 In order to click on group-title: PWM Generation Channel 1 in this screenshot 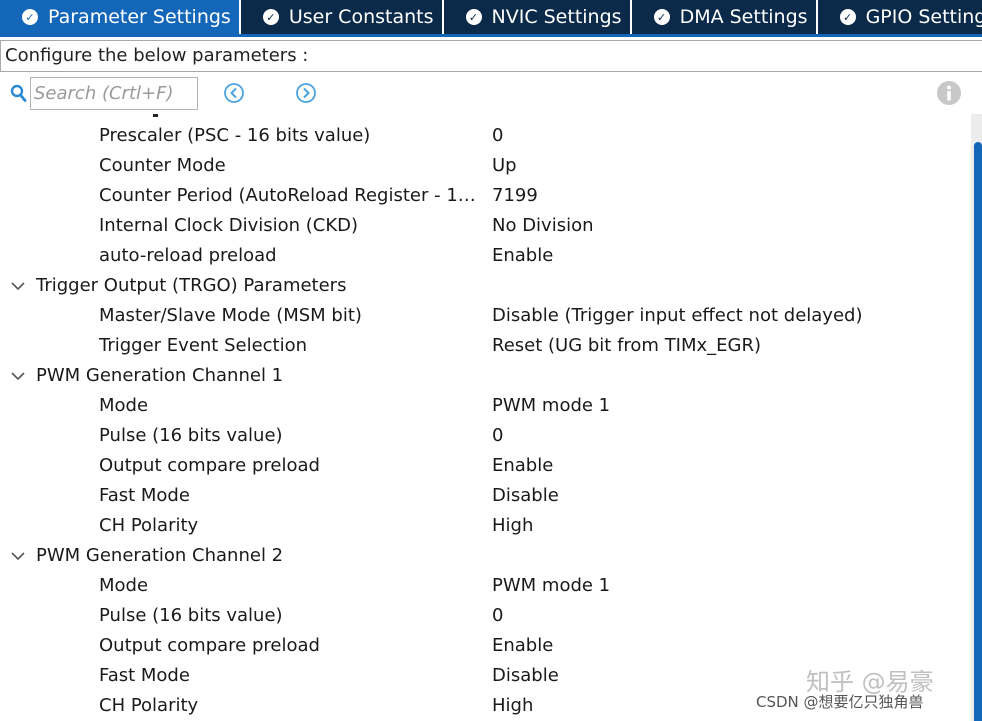, I will do `click(160, 375)`.